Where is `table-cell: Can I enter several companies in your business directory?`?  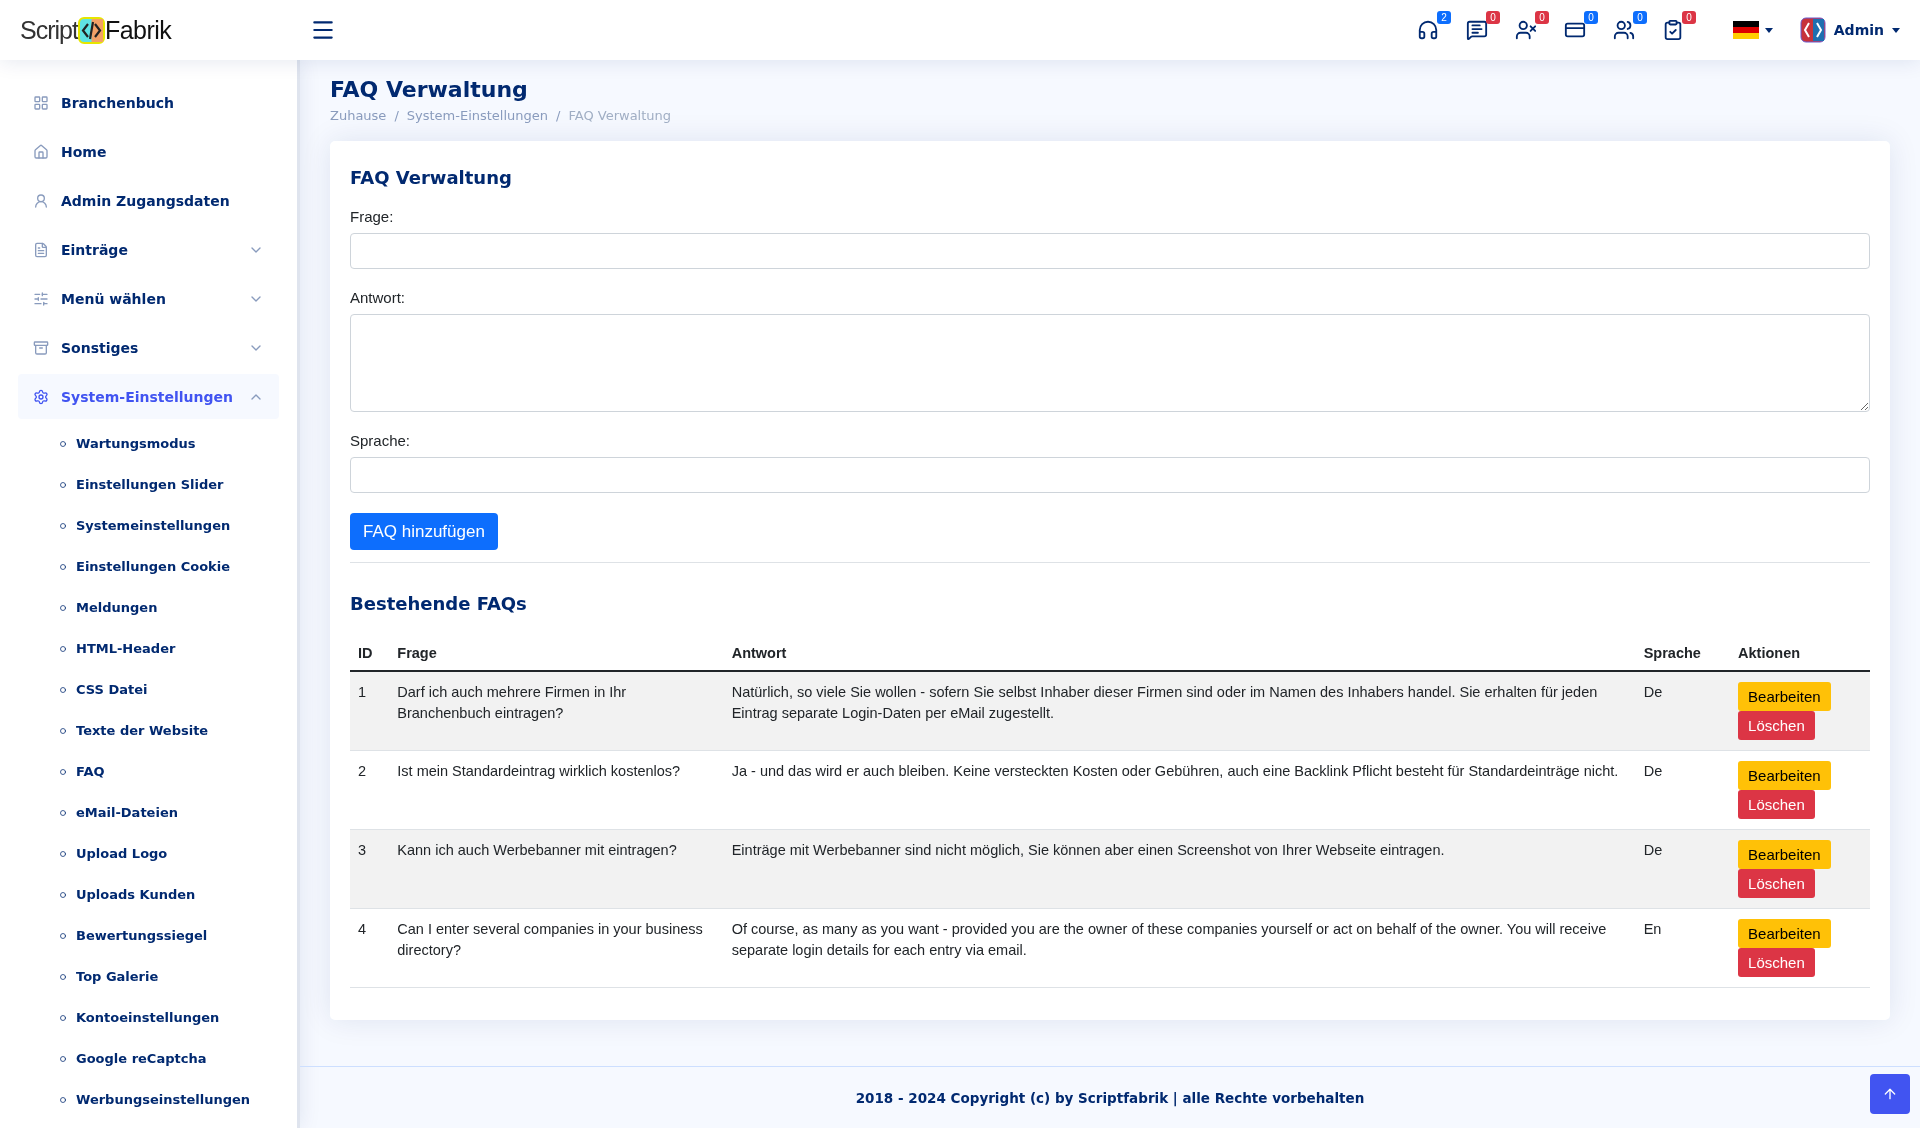 table-cell: Can I enter several companies in your business directory? is located at coordinates (556, 948).